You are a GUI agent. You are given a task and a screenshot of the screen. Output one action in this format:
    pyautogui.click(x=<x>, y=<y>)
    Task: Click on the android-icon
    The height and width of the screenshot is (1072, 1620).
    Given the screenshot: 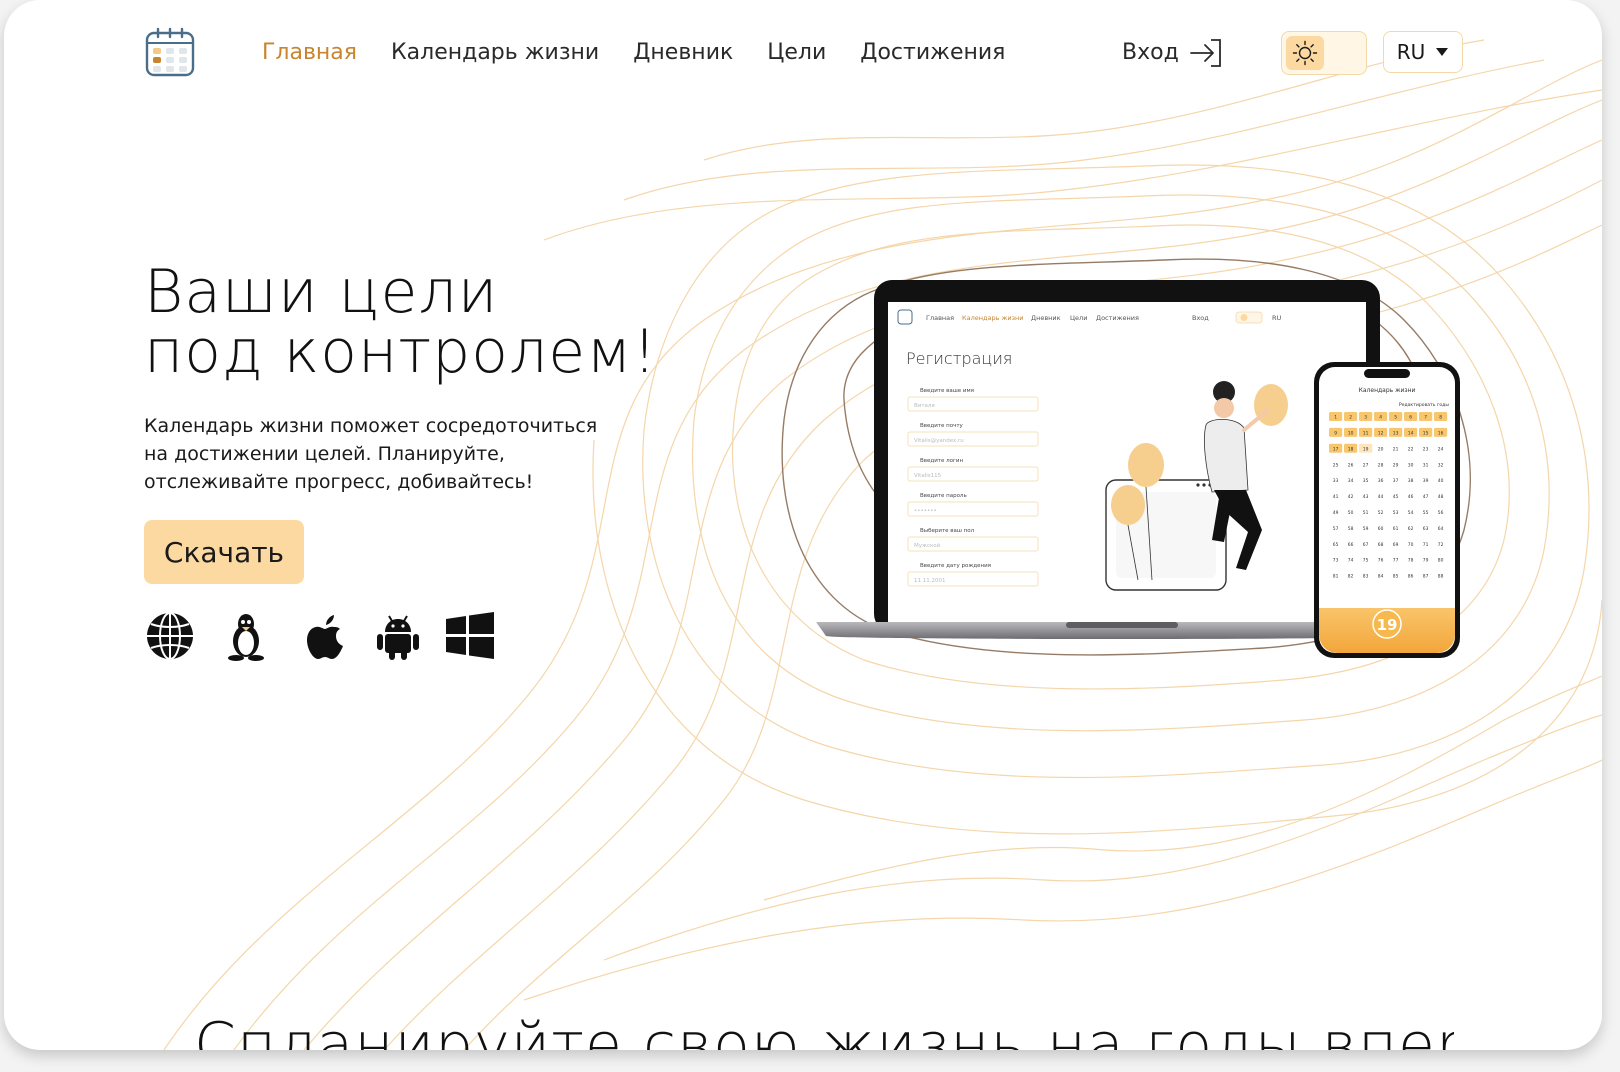 What is the action you would take?
    pyautogui.click(x=398, y=636)
    